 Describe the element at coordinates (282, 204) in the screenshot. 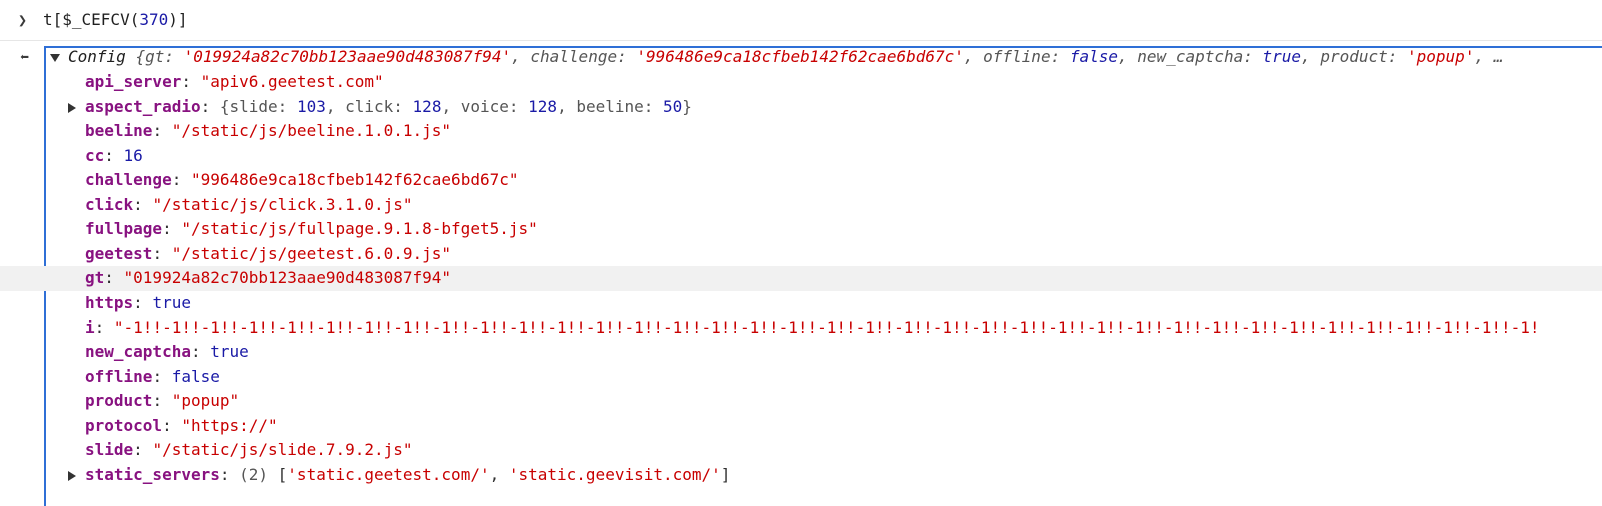

I see `property-value: "/static/js/click.3.1.0.js"` at that location.